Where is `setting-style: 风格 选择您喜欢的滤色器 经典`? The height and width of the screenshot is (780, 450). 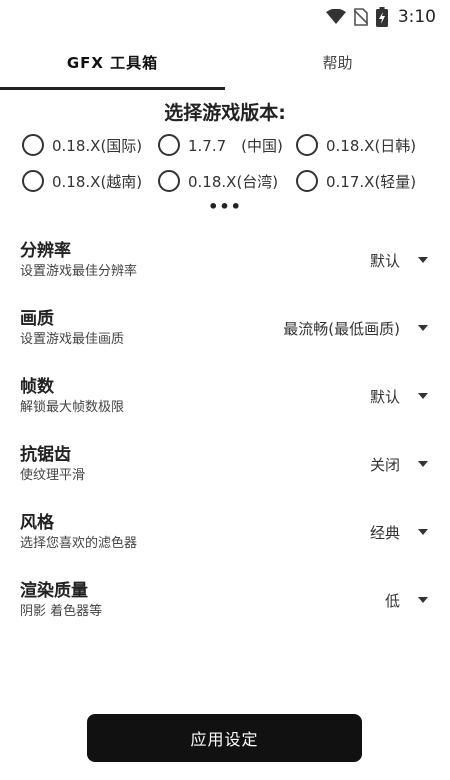
setting-style: 风格 选择您喜欢的滤色器 经典 is located at coordinates (225, 532).